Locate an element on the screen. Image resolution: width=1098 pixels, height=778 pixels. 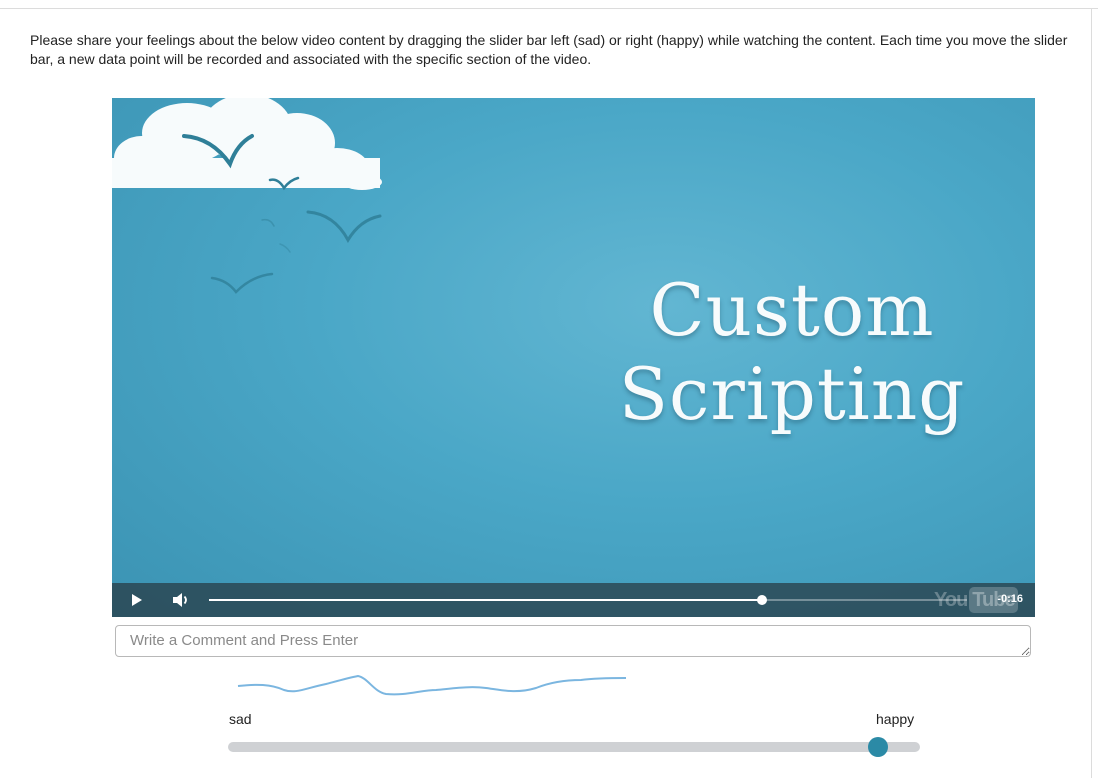
video-title-text: Custom Scripting is located at coordinates (792, 352).